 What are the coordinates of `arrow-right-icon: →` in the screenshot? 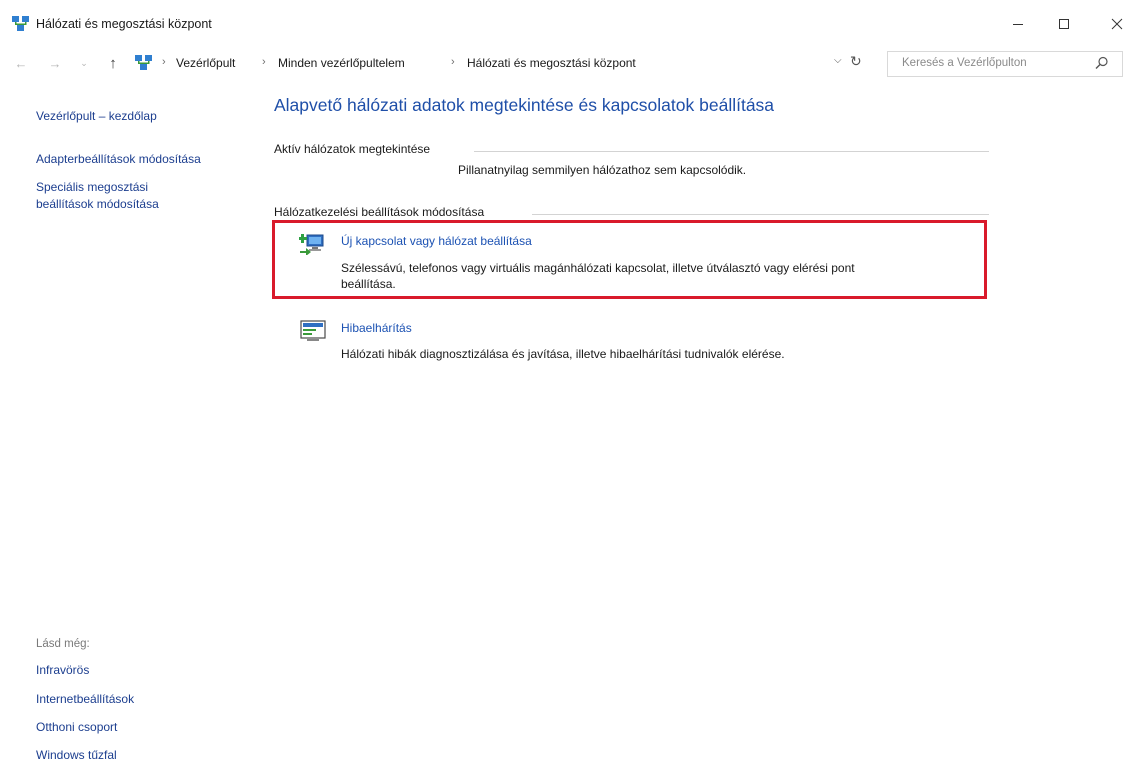 It's located at (55, 63).